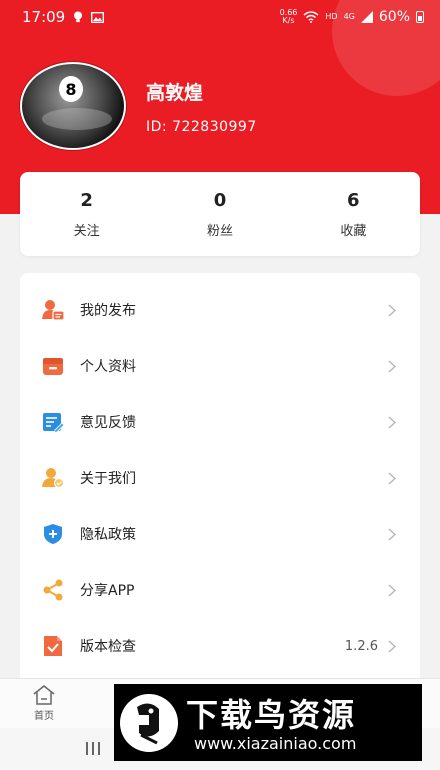 The image size is (440, 770). Describe the element at coordinates (53, 310) in the screenshot. I see `user-post-icon` at that location.